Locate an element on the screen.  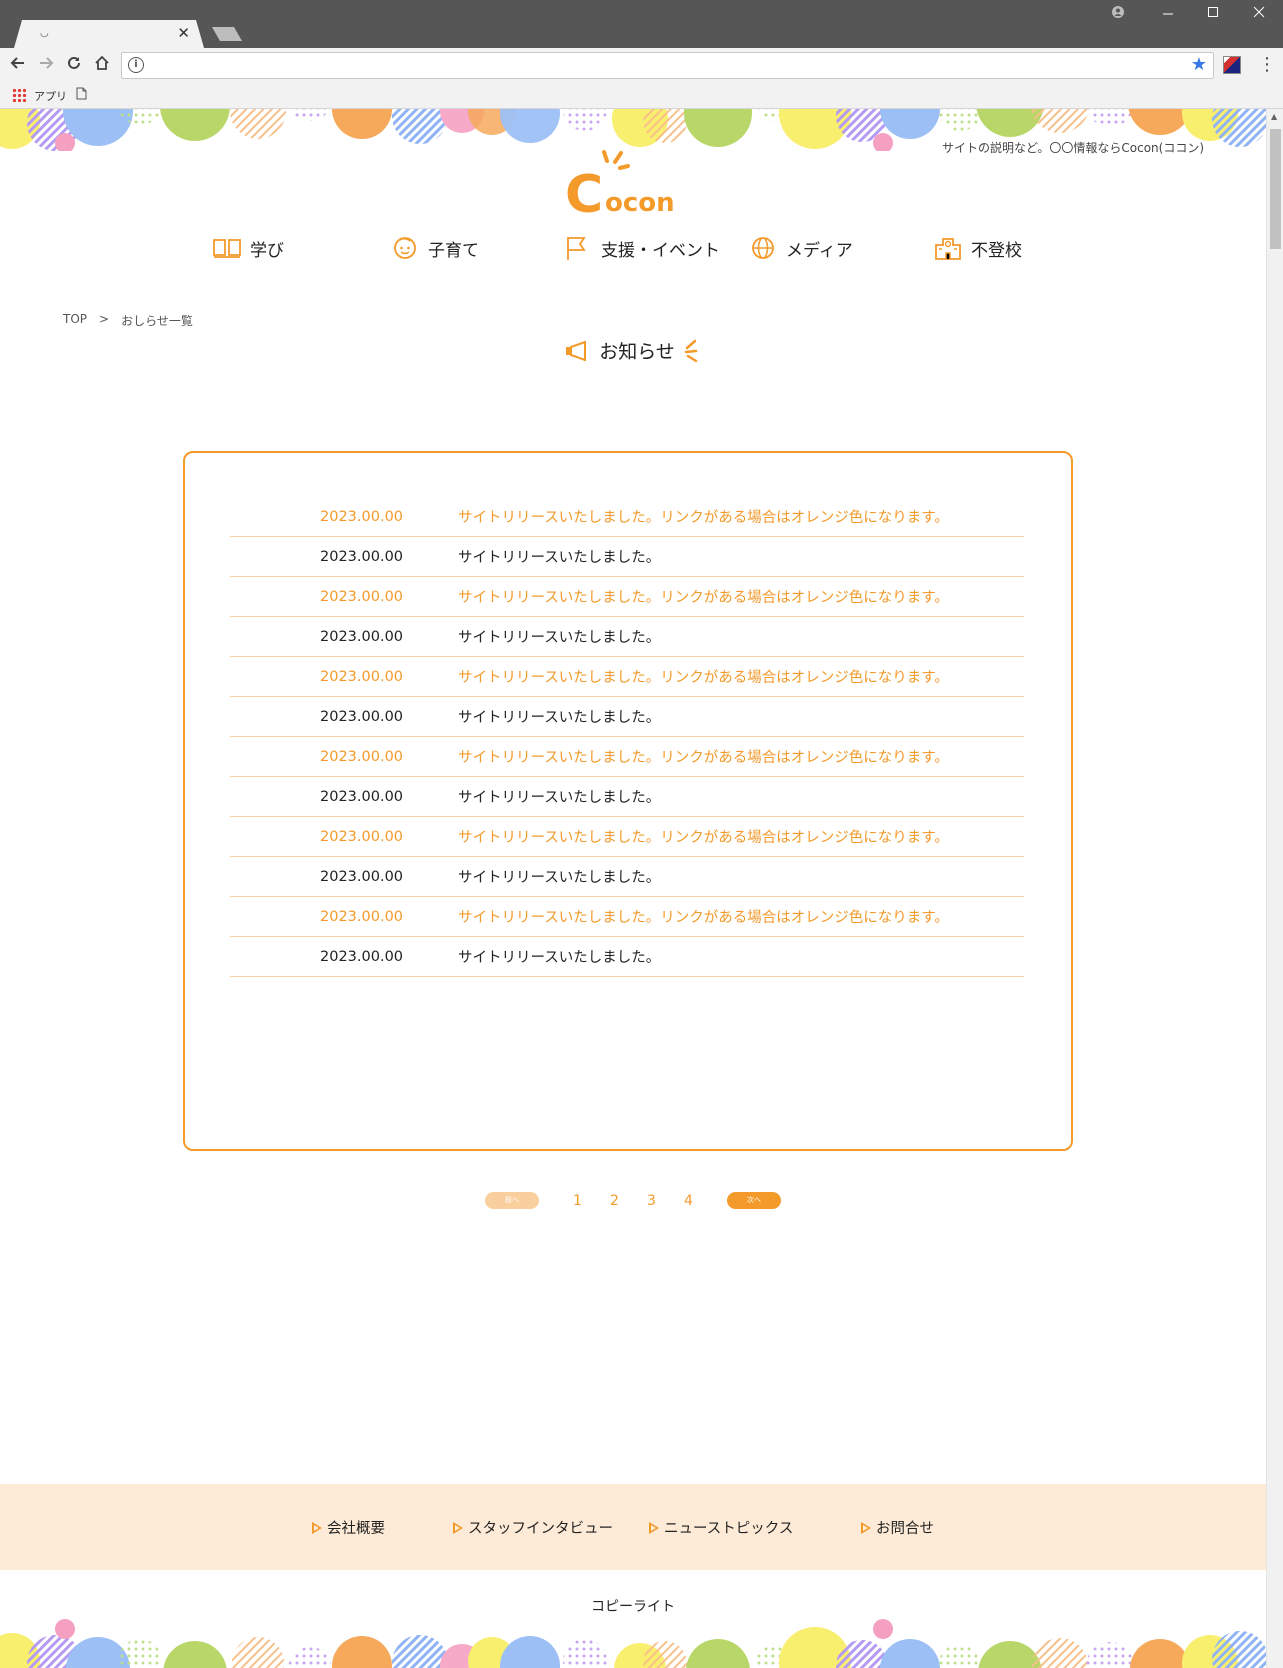
tab-close-icon: ✕ is located at coordinates (183, 33).